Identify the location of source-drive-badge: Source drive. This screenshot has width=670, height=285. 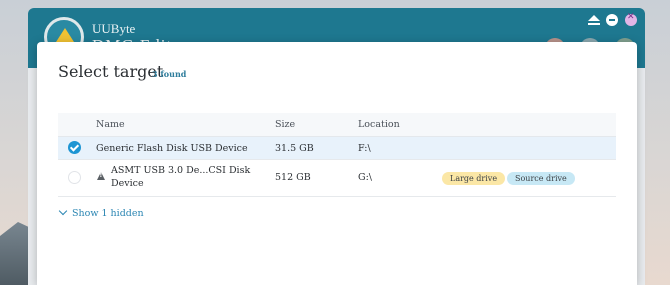
(541, 178).